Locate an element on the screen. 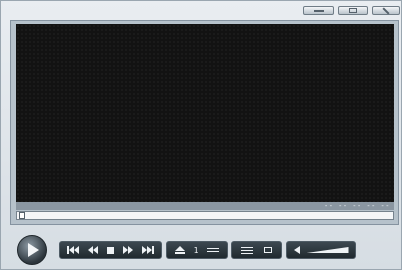 Image resolution: width=402 pixels, height=270 pixels. volume-slider is located at coordinates (327, 250).